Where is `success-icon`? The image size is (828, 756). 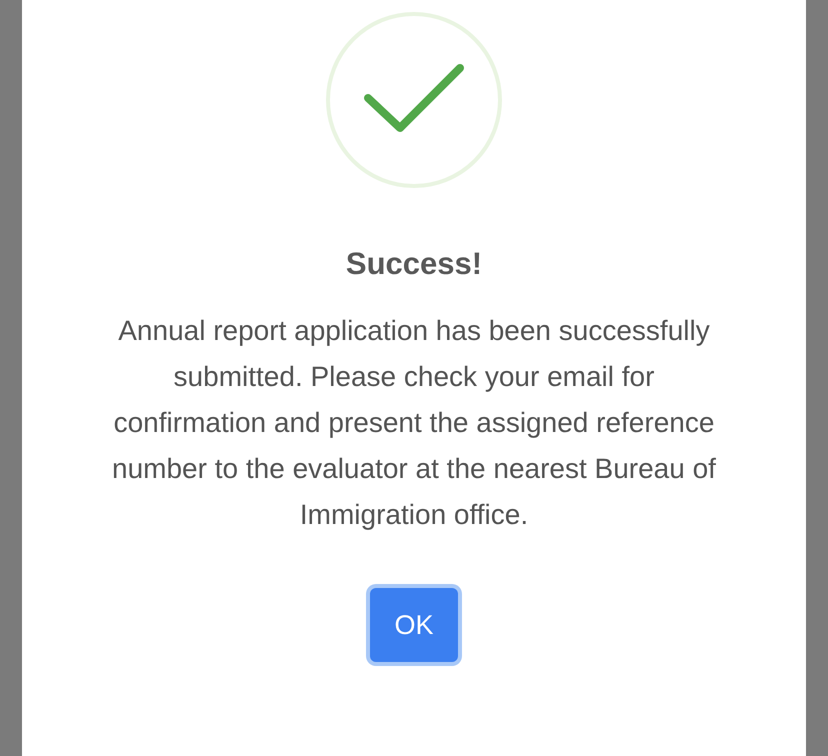
success-icon is located at coordinates (414, 100).